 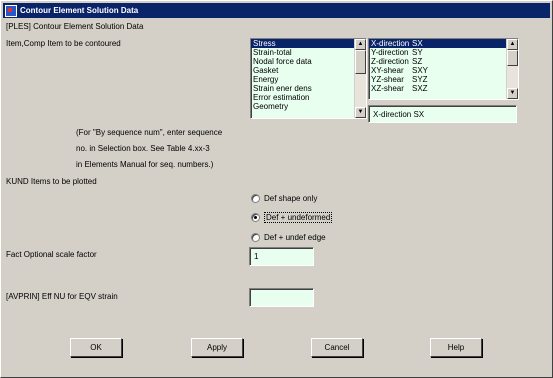 What do you see at coordinates (417, 52) in the screenshot?
I see `component-code: SY` at bounding box center [417, 52].